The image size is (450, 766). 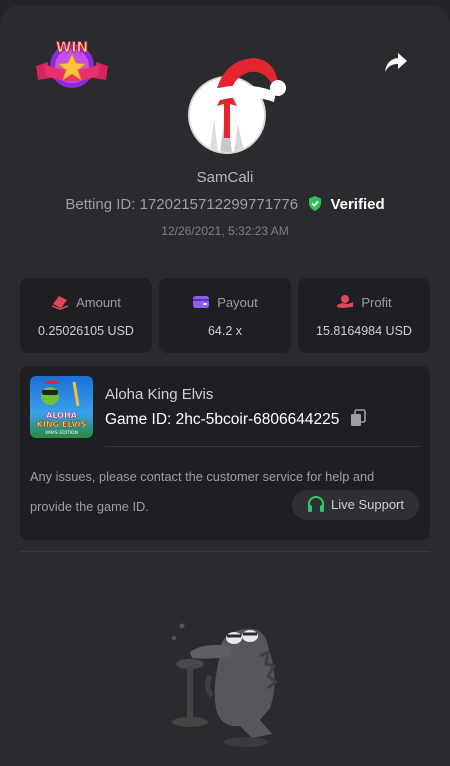 What do you see at coordinates (225, 686) in the screenshot?
I see `crocodile-mascot-illustration` at bounding box center [225, 686].